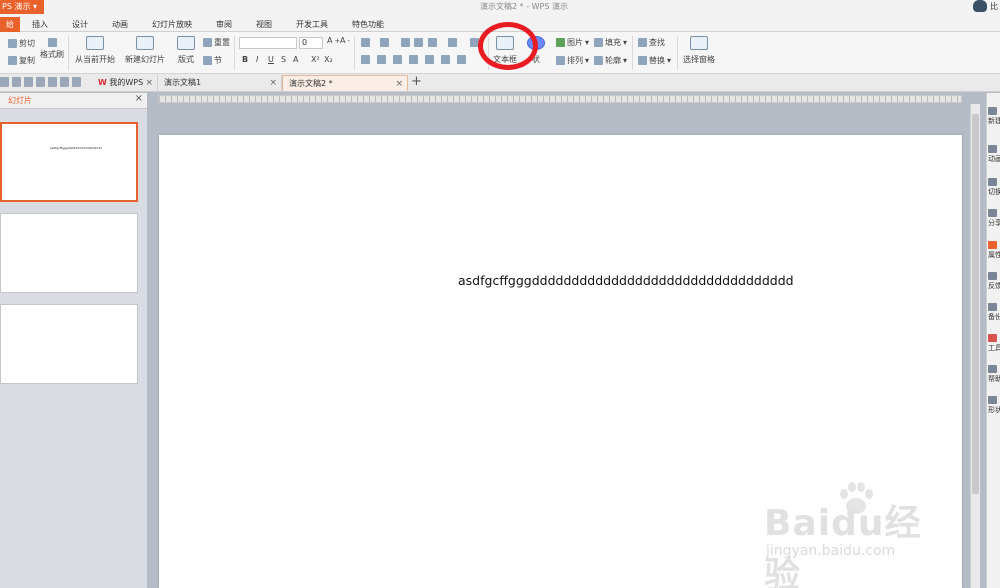 Image resolution: width=1000 pixels, height=588 pixels. What do you see at coordinates (994, 218) in the screenshot?
I see `side-share: 分享` at bounding box center [994, 218].